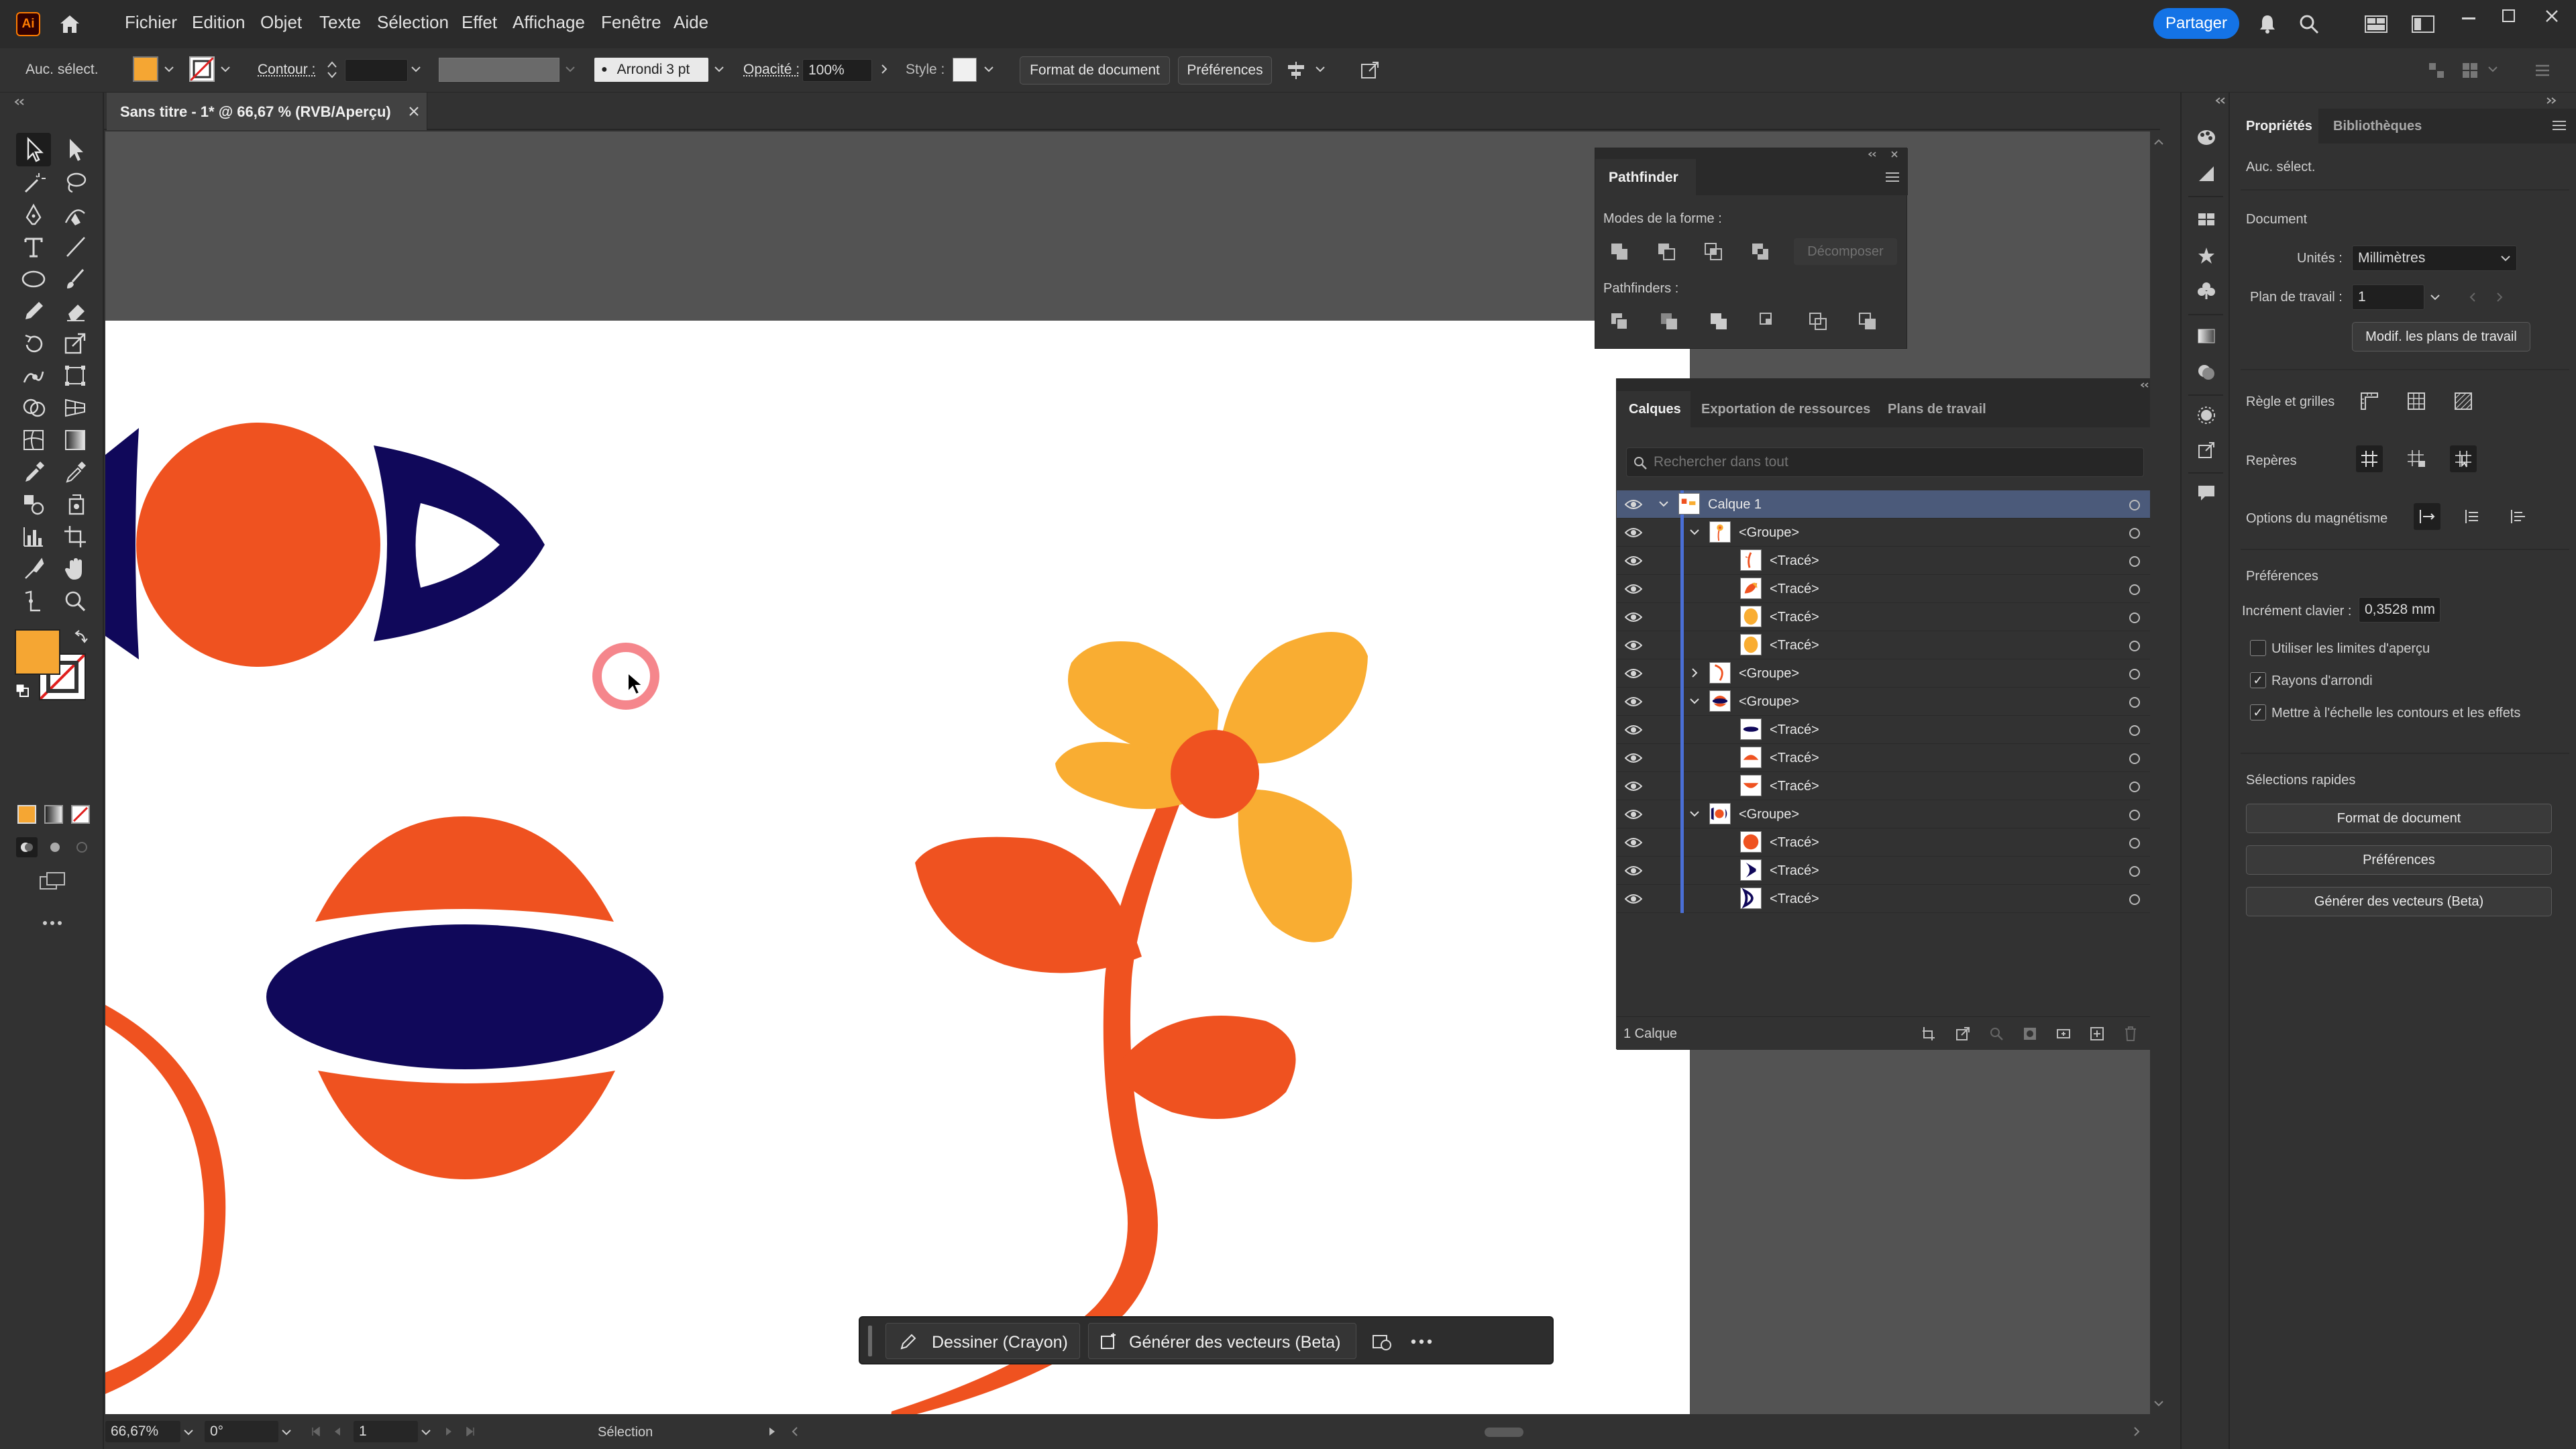 This screenshot has width=2576, height=1449. What do you see at coordinates (2158, 1403) in the screenshot?
I see `scroll-down-icon` at bounding box center [2158, 1403].